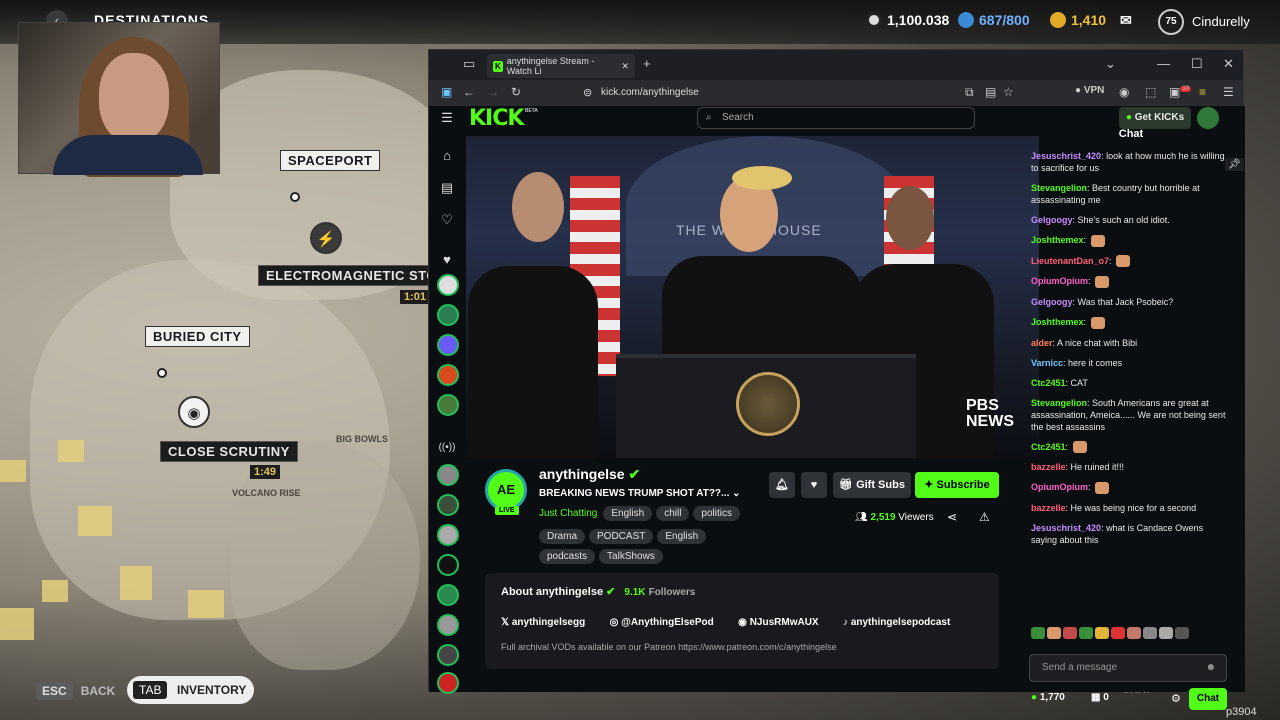  I want to click on social-link-x: 𝕏 anythingelsegg, so click(543, 622).